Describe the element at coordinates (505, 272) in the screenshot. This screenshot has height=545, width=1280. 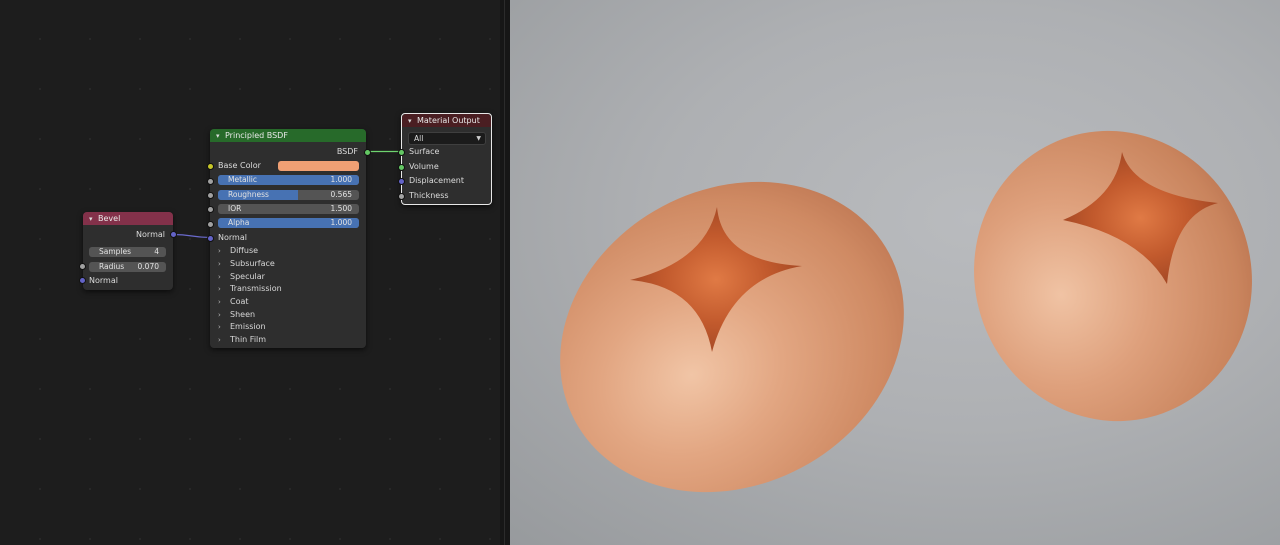
I see `area-splitter` at that location.